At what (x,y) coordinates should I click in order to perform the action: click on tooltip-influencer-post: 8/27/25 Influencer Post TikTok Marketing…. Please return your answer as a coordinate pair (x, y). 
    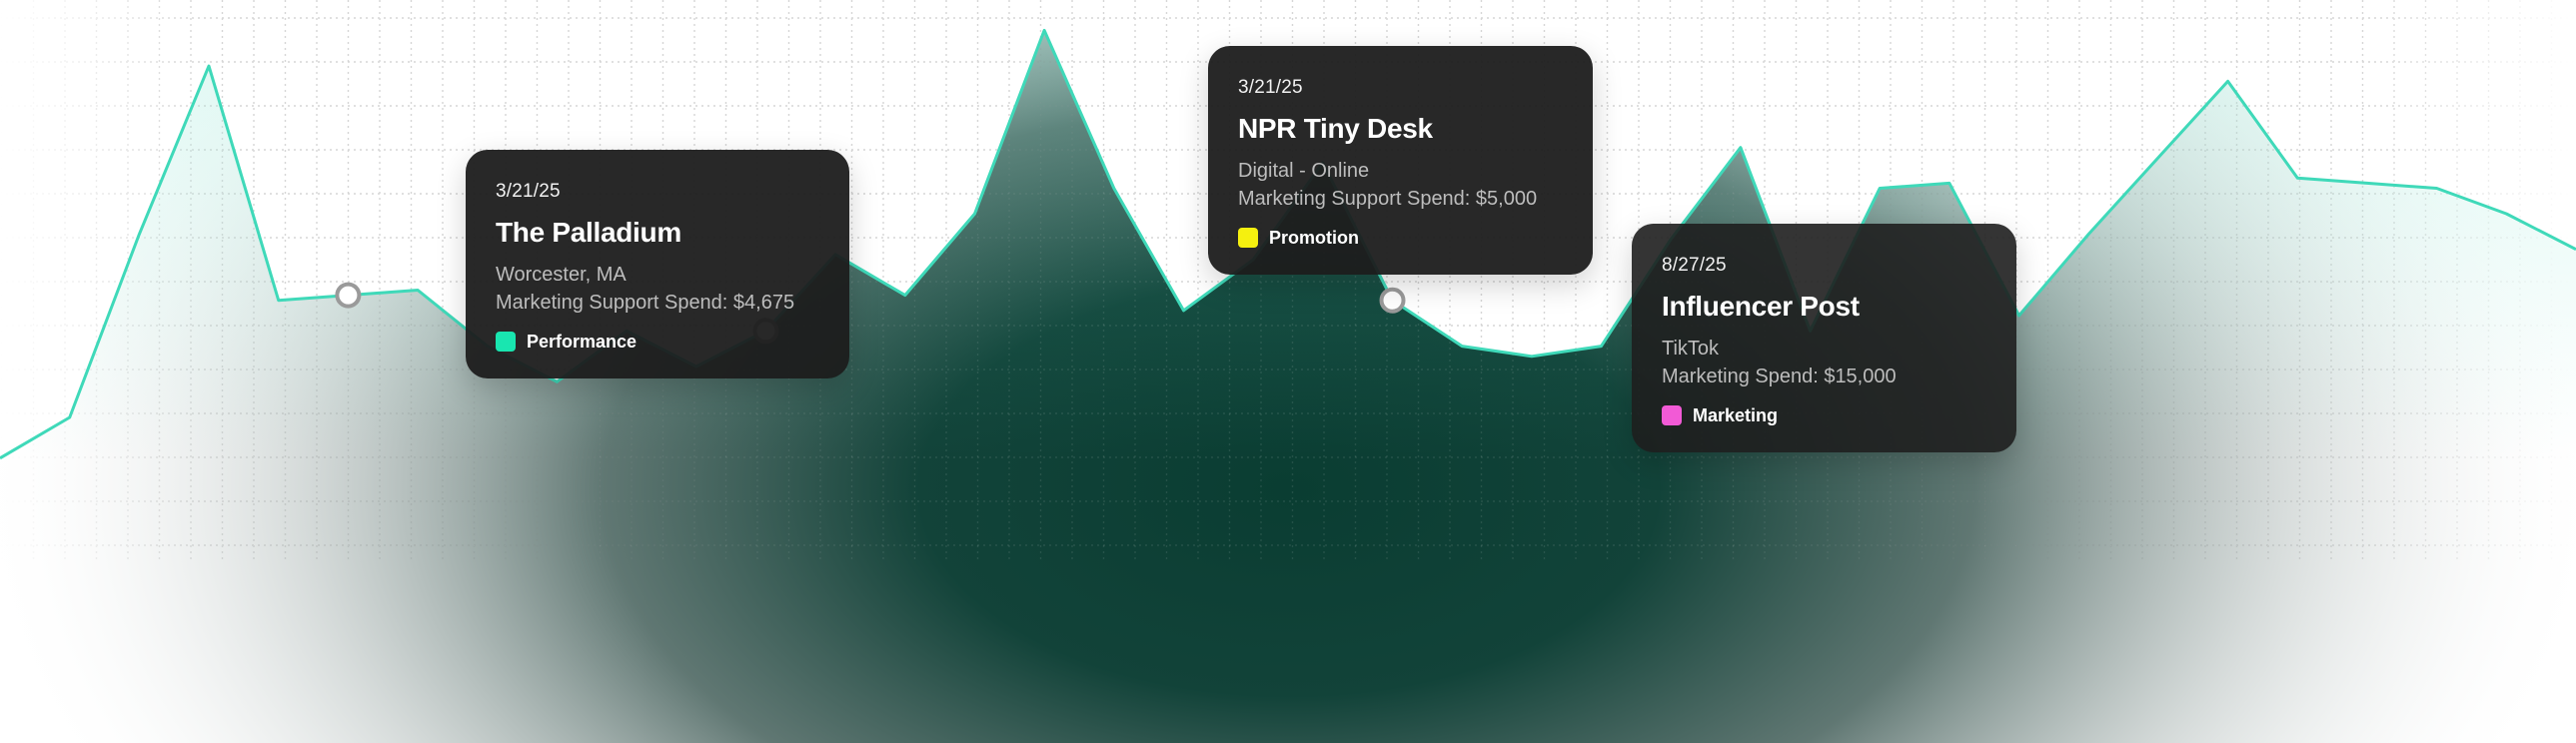
    Looking at the image, I should click on (1824, 338).